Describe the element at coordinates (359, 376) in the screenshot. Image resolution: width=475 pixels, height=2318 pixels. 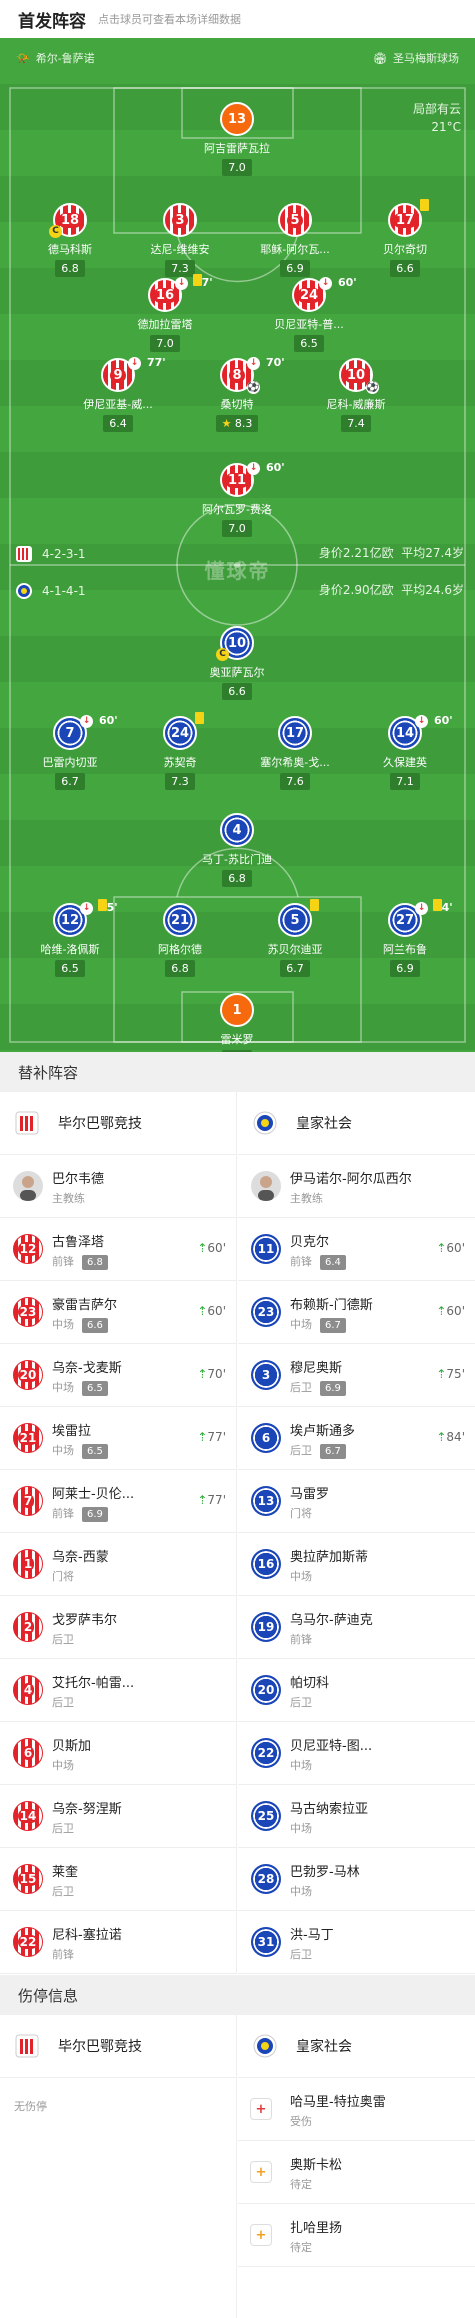
I see `player-shirt-icon: 10 ⚽` at that location.